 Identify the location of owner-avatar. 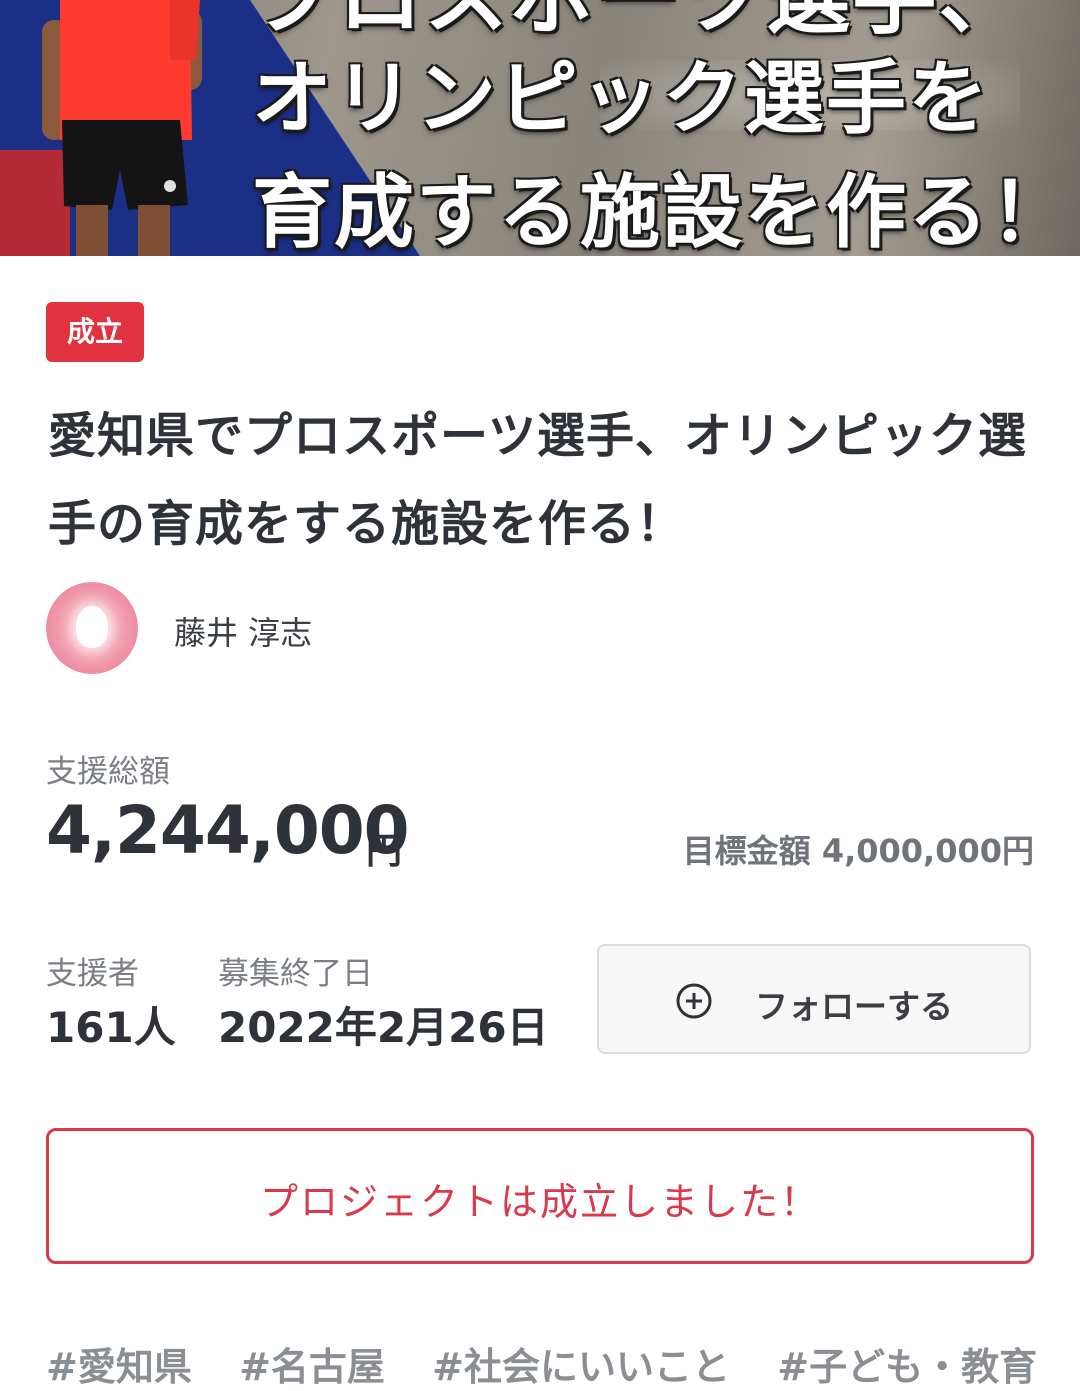
(92, 628).